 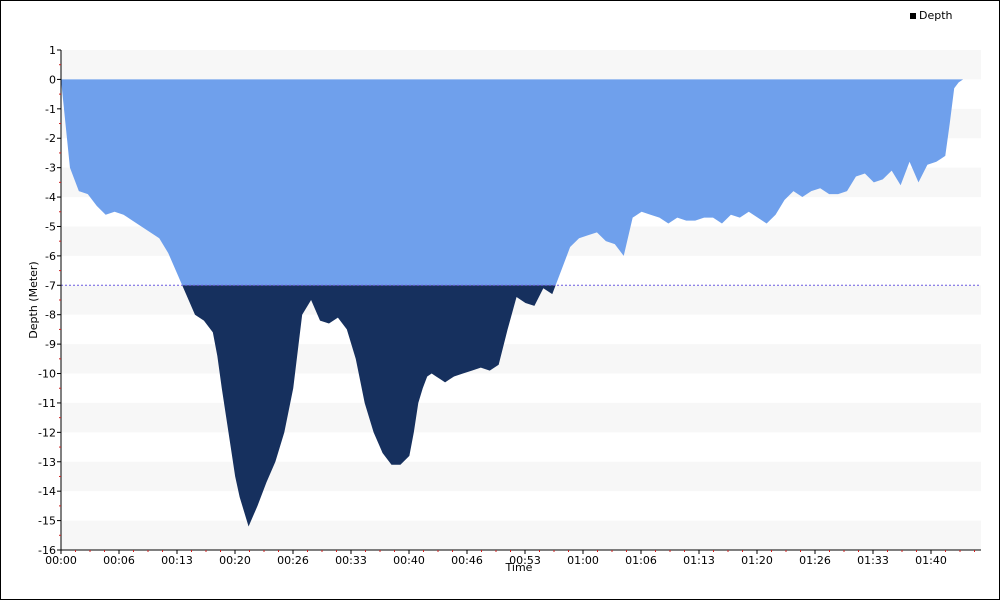 I want to click on y-tick-label: -5, so click(x=50, y=226).